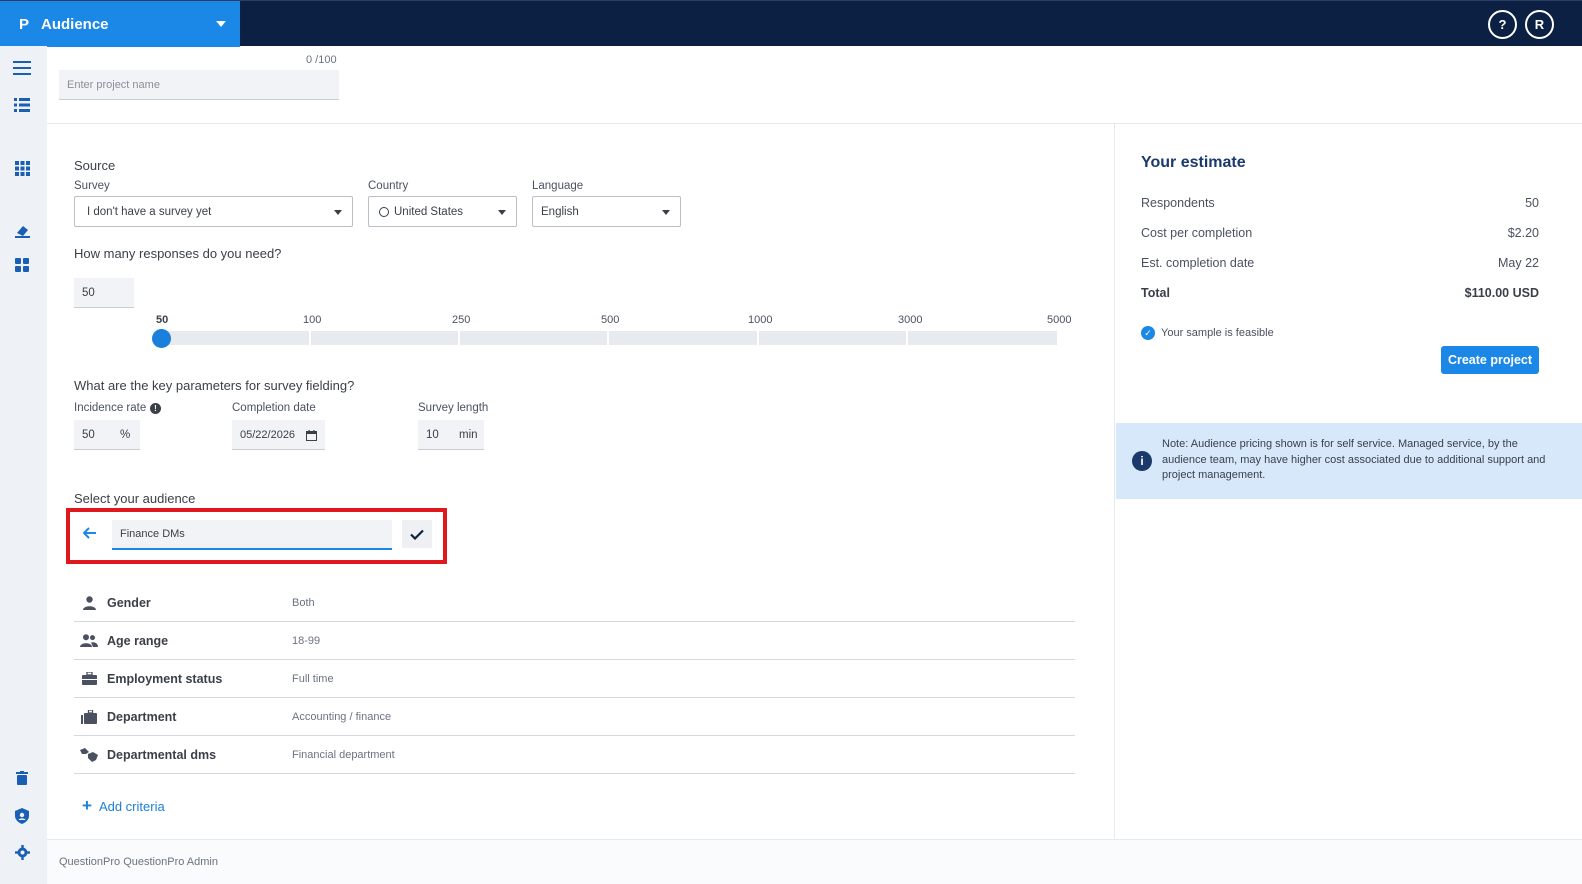  I want to click on project-name-row: 0 /100, so click(814, 85).